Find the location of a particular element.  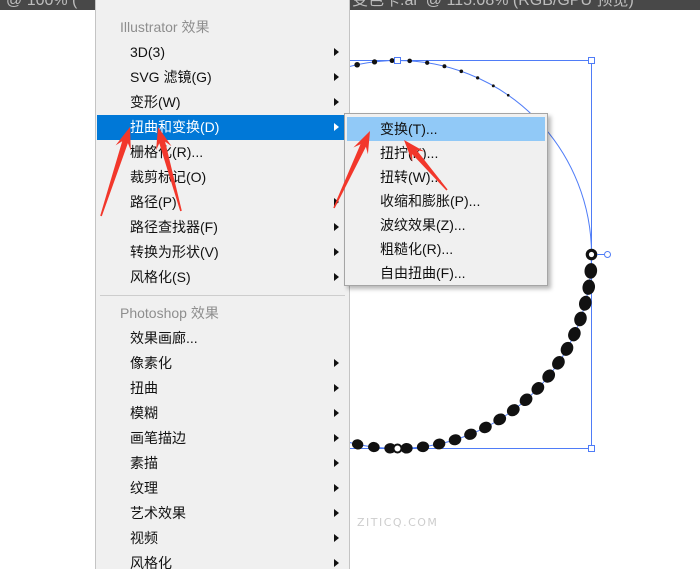

anchor-point-bottom is located at coordinates (397, 448).